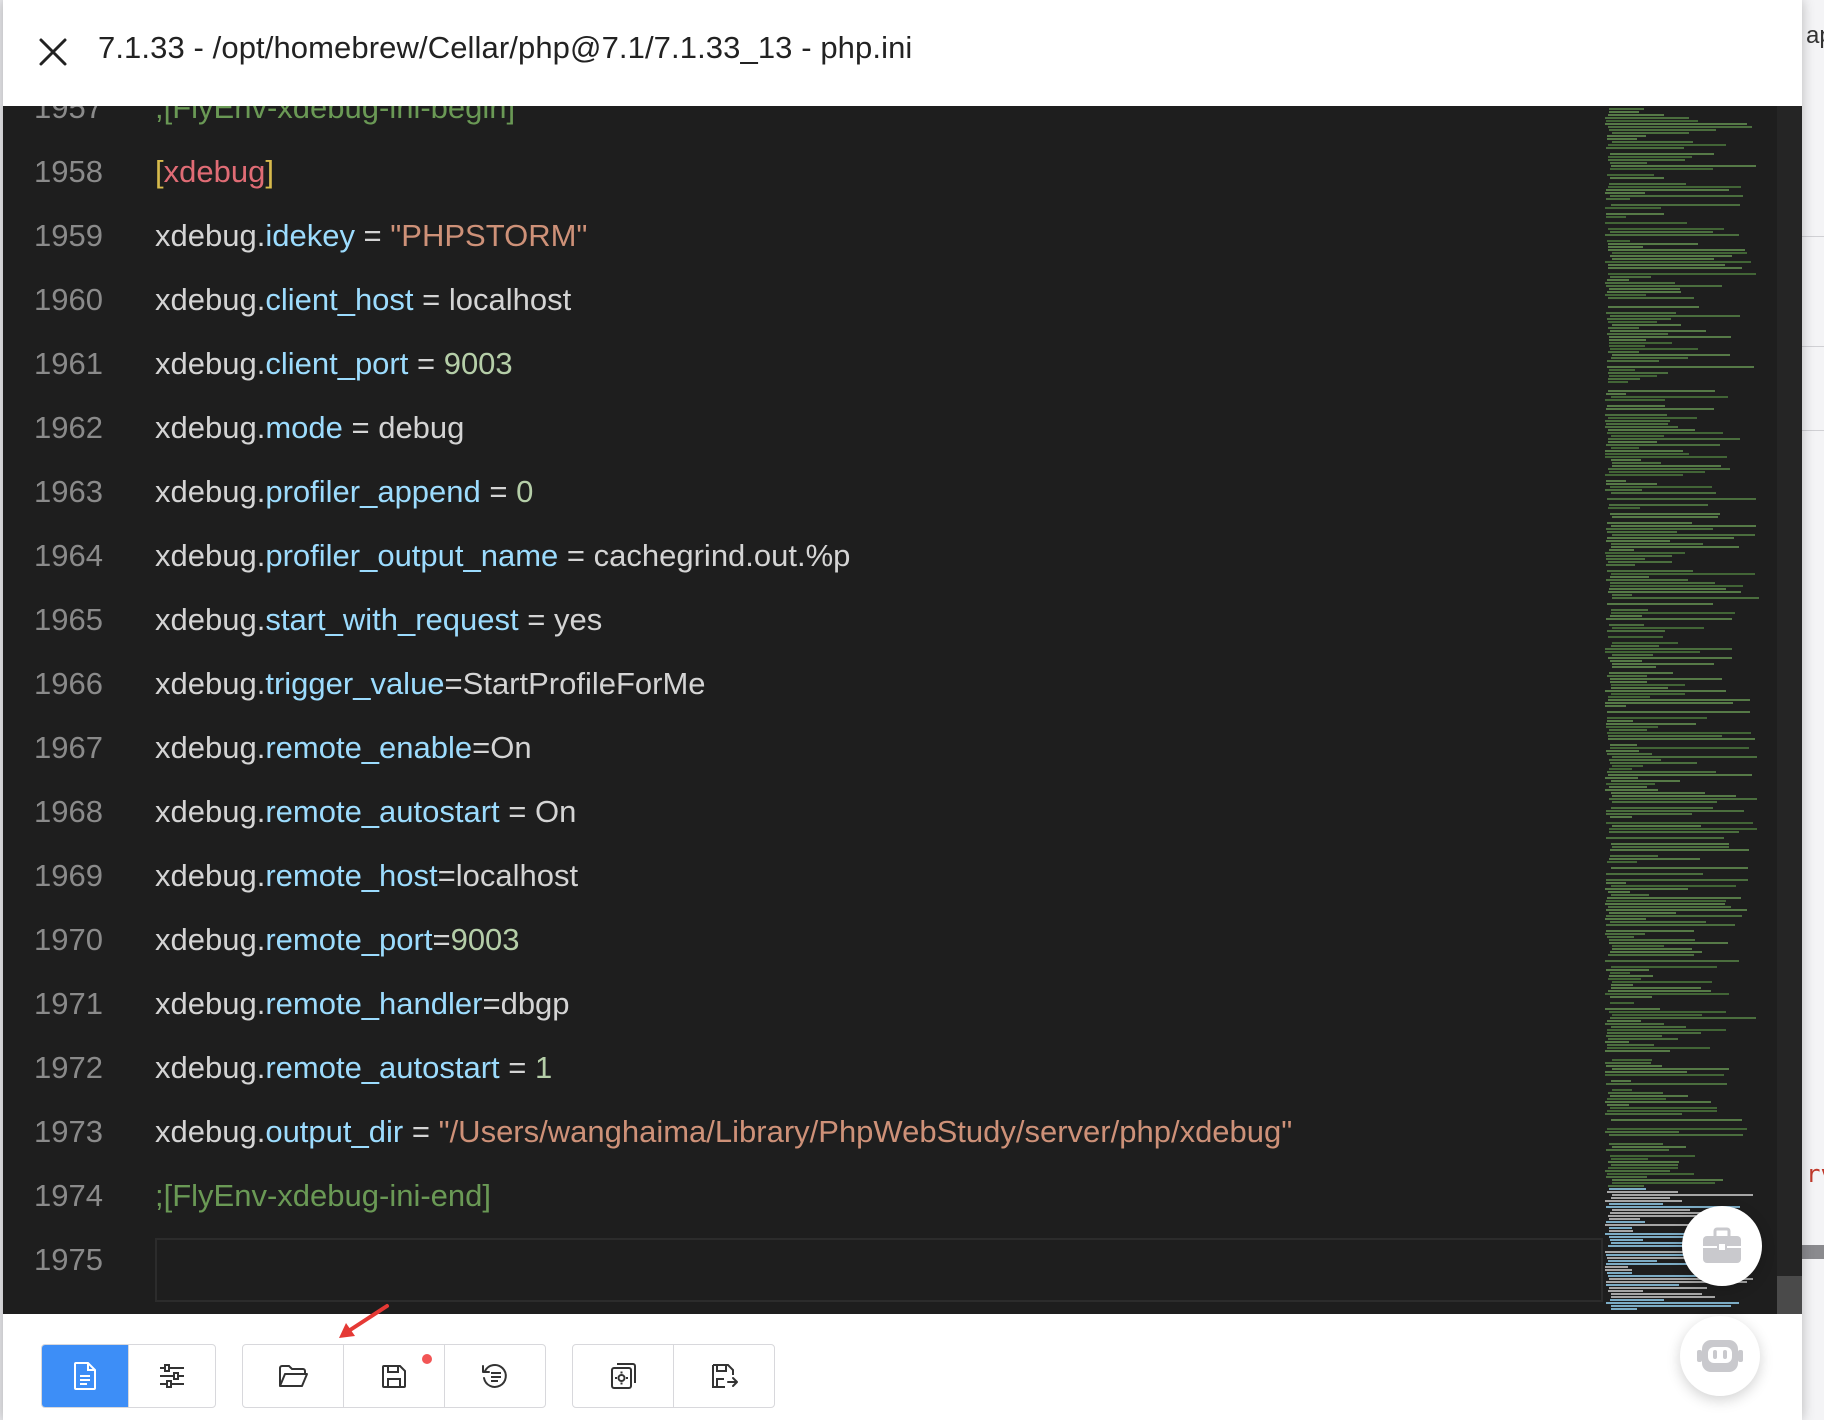 The height and width of the screenshot is (1420, 1824). What do you see at coordinates (412, 555) in the screenshot?
I see `code-token: profiler_output_name` at bounding box center [412, 555].